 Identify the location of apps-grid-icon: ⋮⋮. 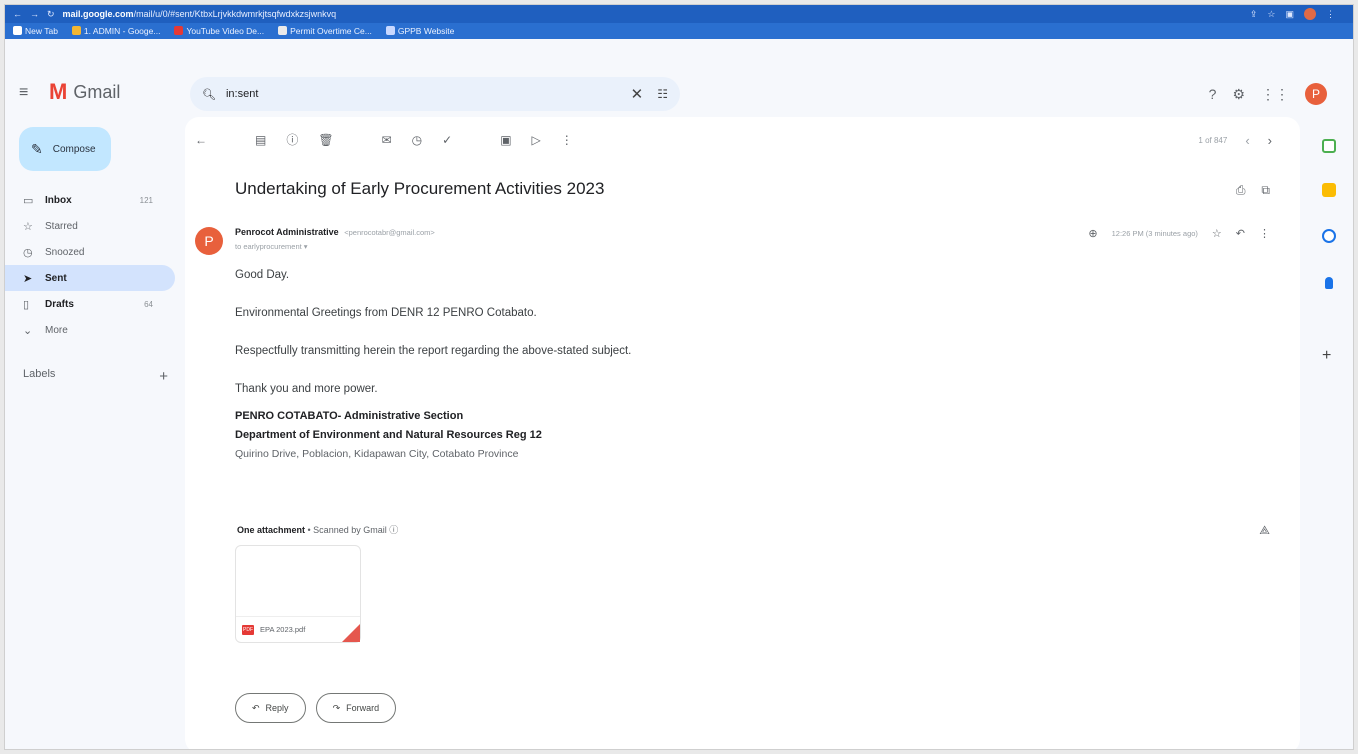
(1275, 94).